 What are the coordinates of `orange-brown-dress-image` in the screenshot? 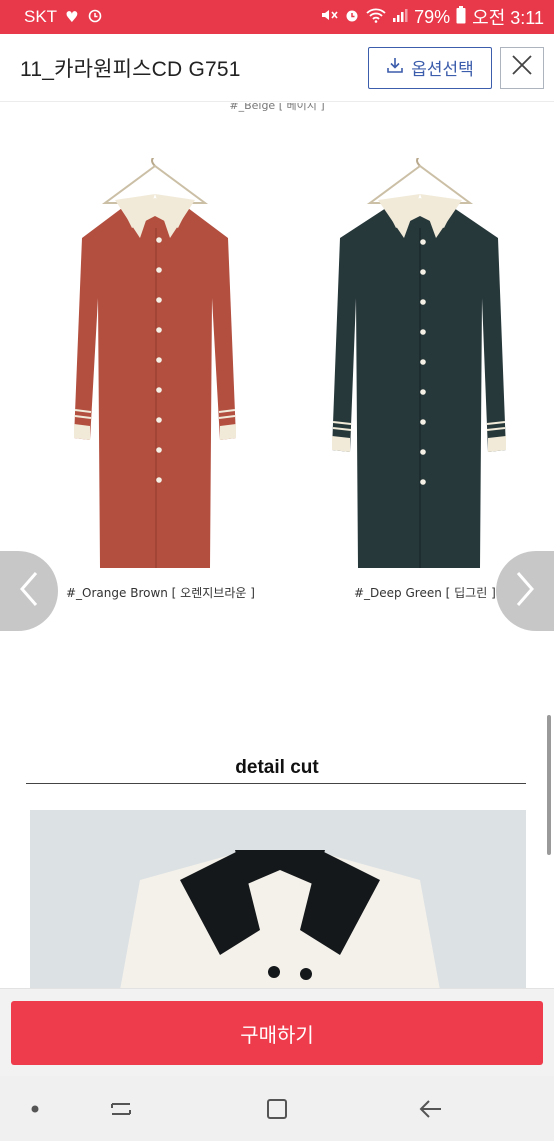 It's located at (155, 363).